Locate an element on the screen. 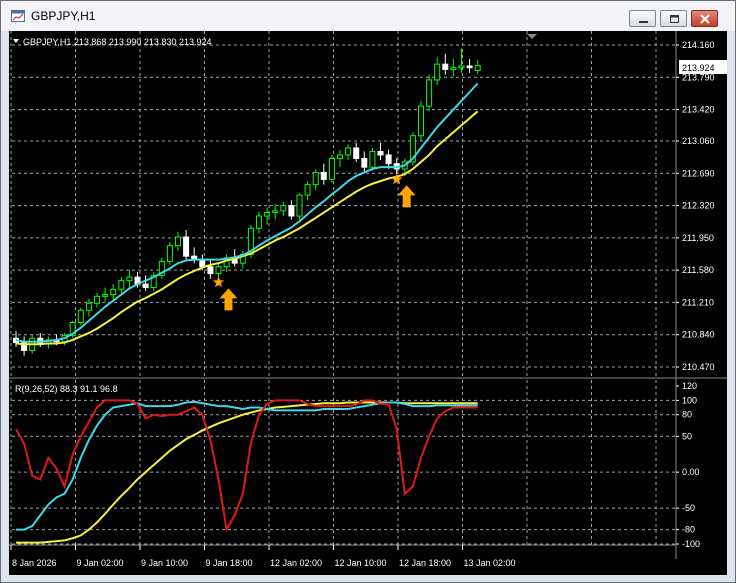 This screenshot has width=736, height=583. window-title: GBPJPY,H1 is located at coordinates (63, 16).